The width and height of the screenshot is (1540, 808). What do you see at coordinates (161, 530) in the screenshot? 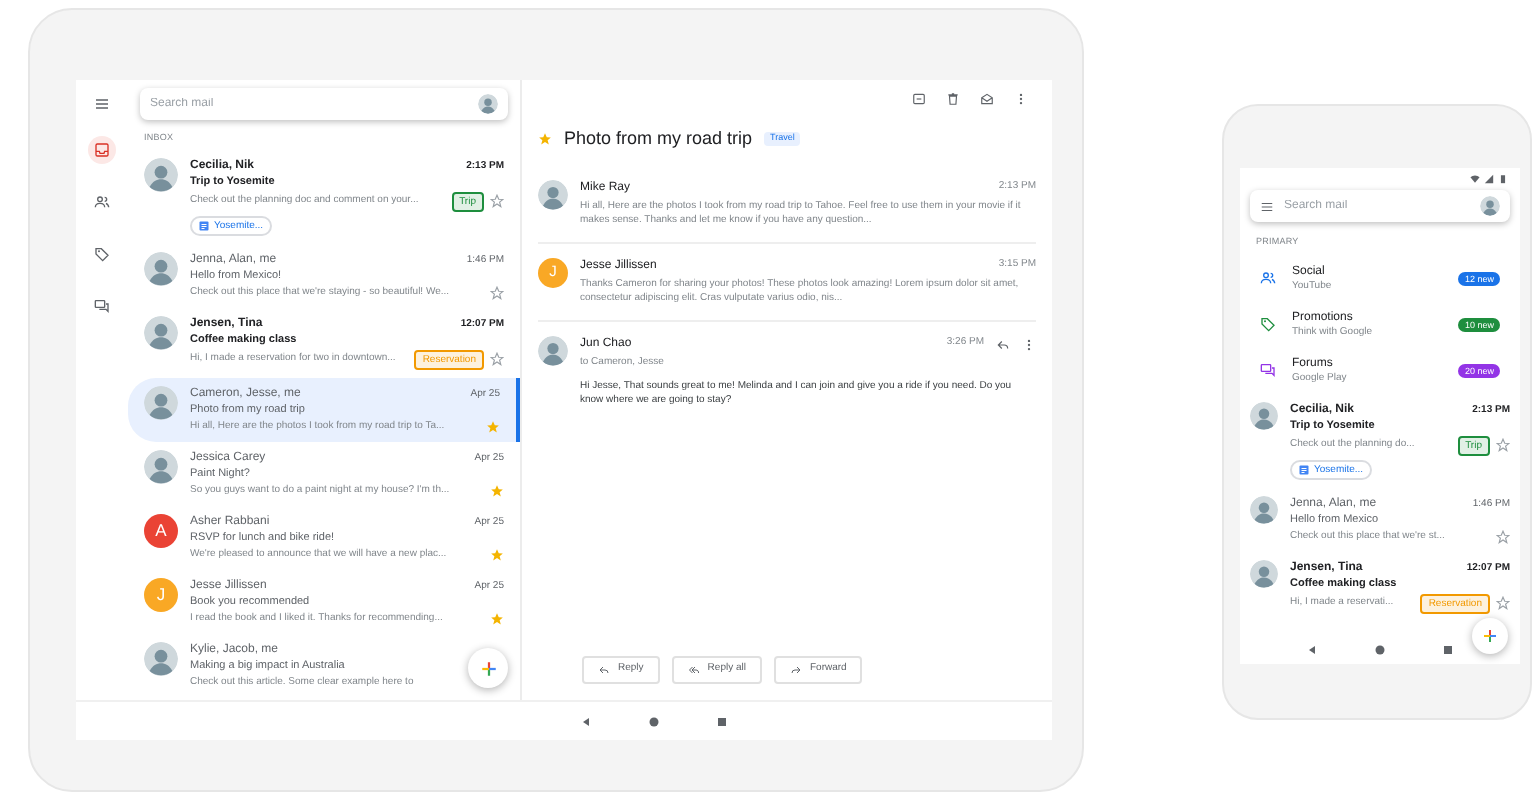
I see `avatar: A` at bounding box center [161, 530].